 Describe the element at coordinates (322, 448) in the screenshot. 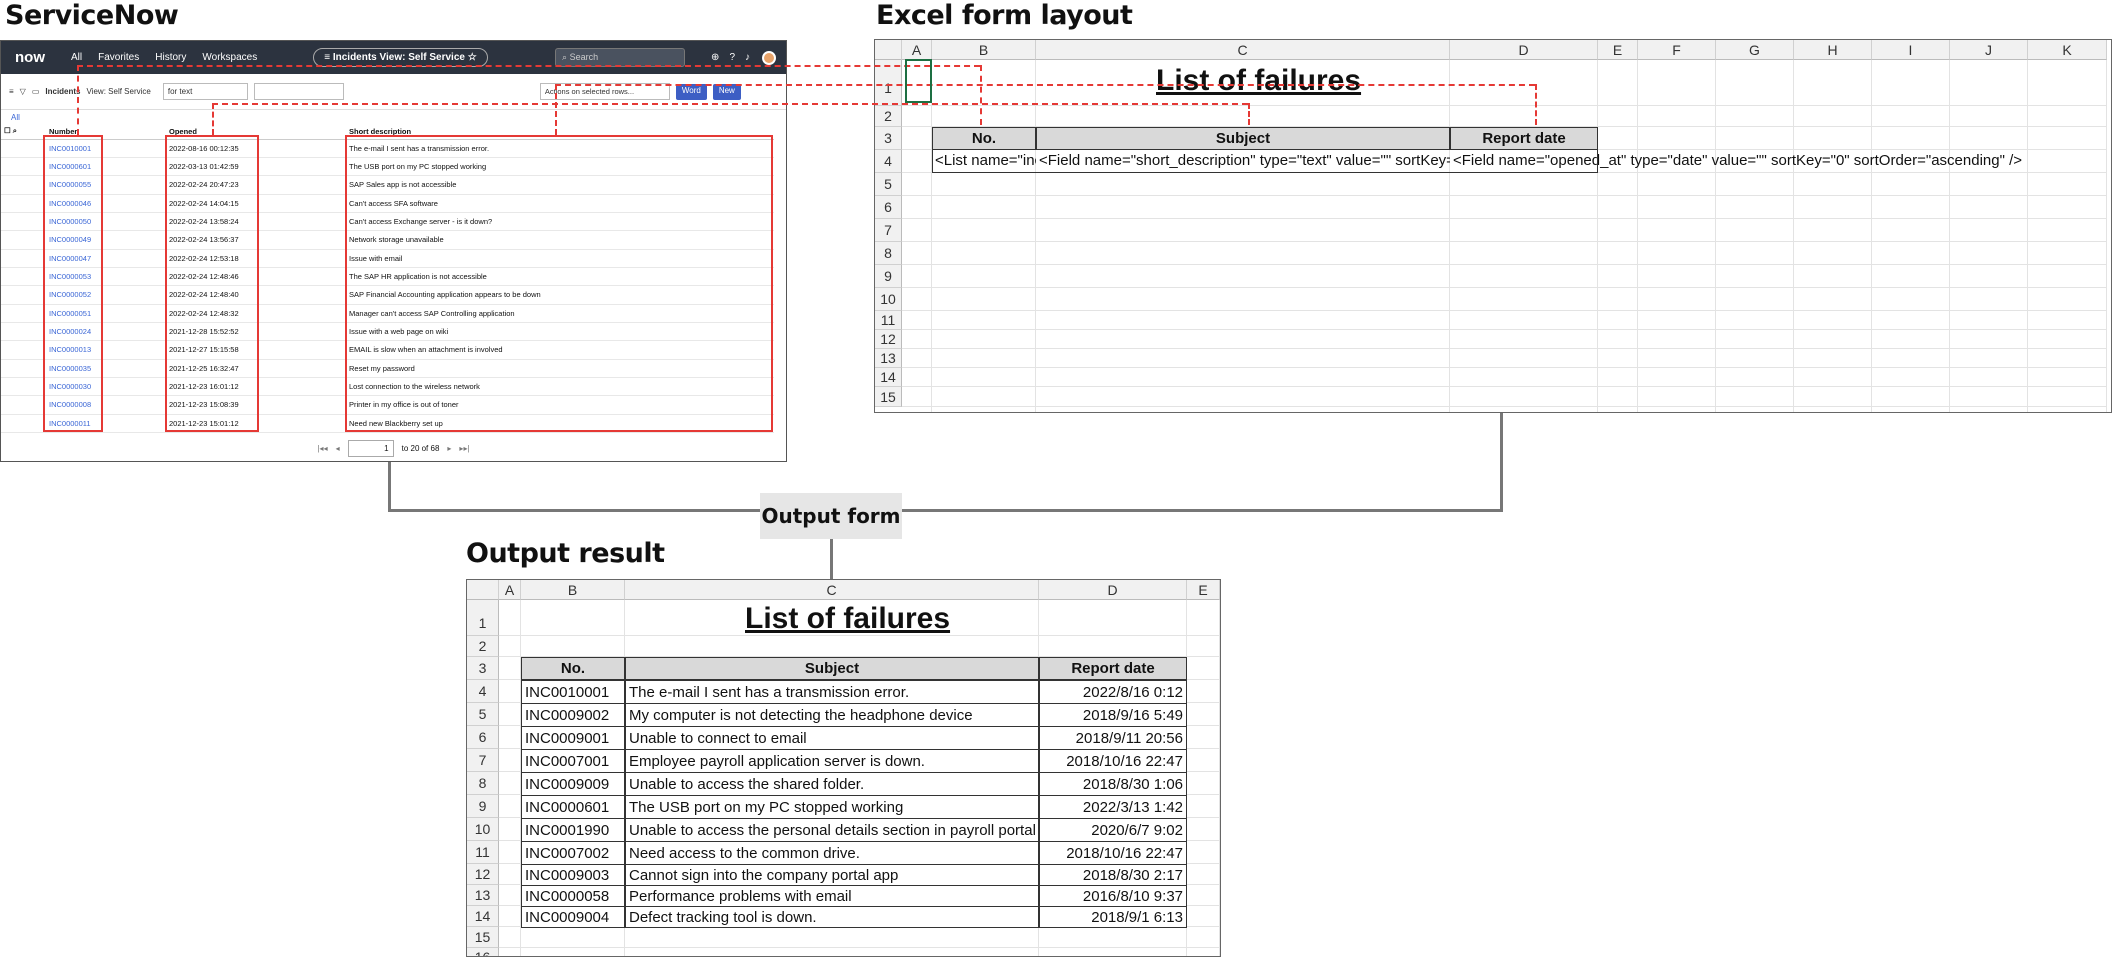

I see `first-page-icon: |◂◂` at that location.